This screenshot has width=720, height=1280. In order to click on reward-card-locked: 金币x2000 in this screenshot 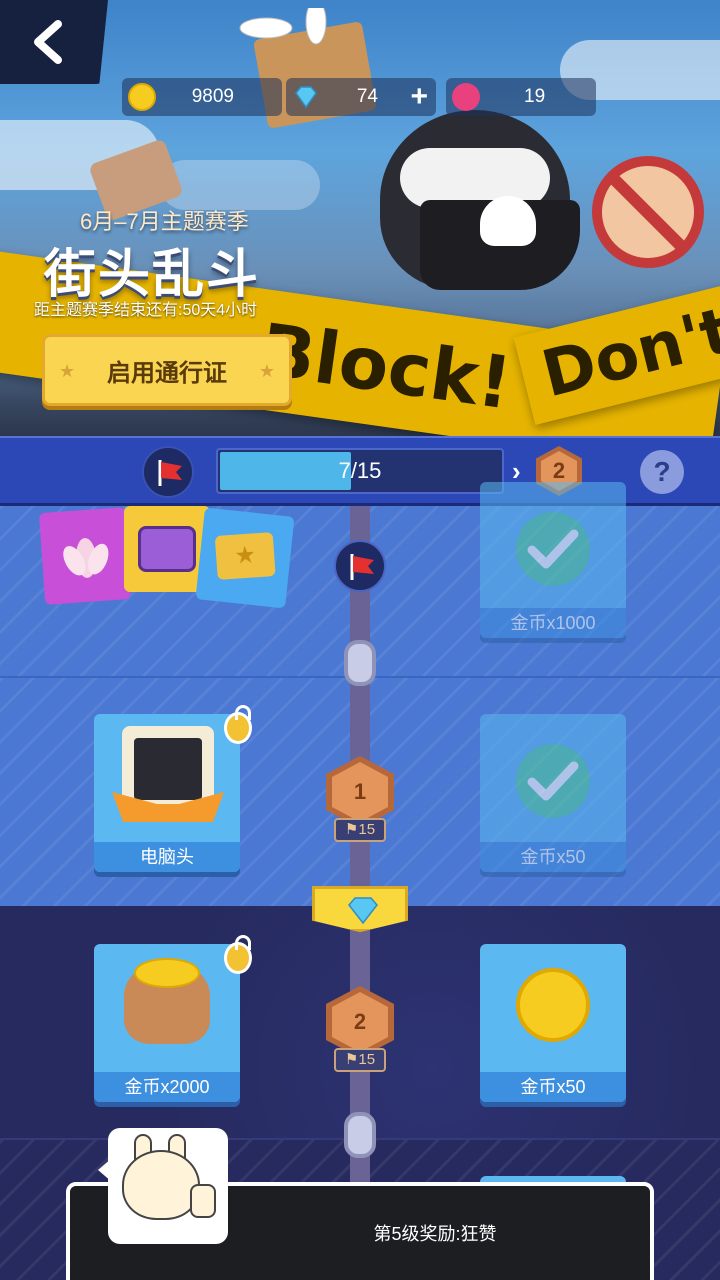, I will do `click(167, 1023)`.